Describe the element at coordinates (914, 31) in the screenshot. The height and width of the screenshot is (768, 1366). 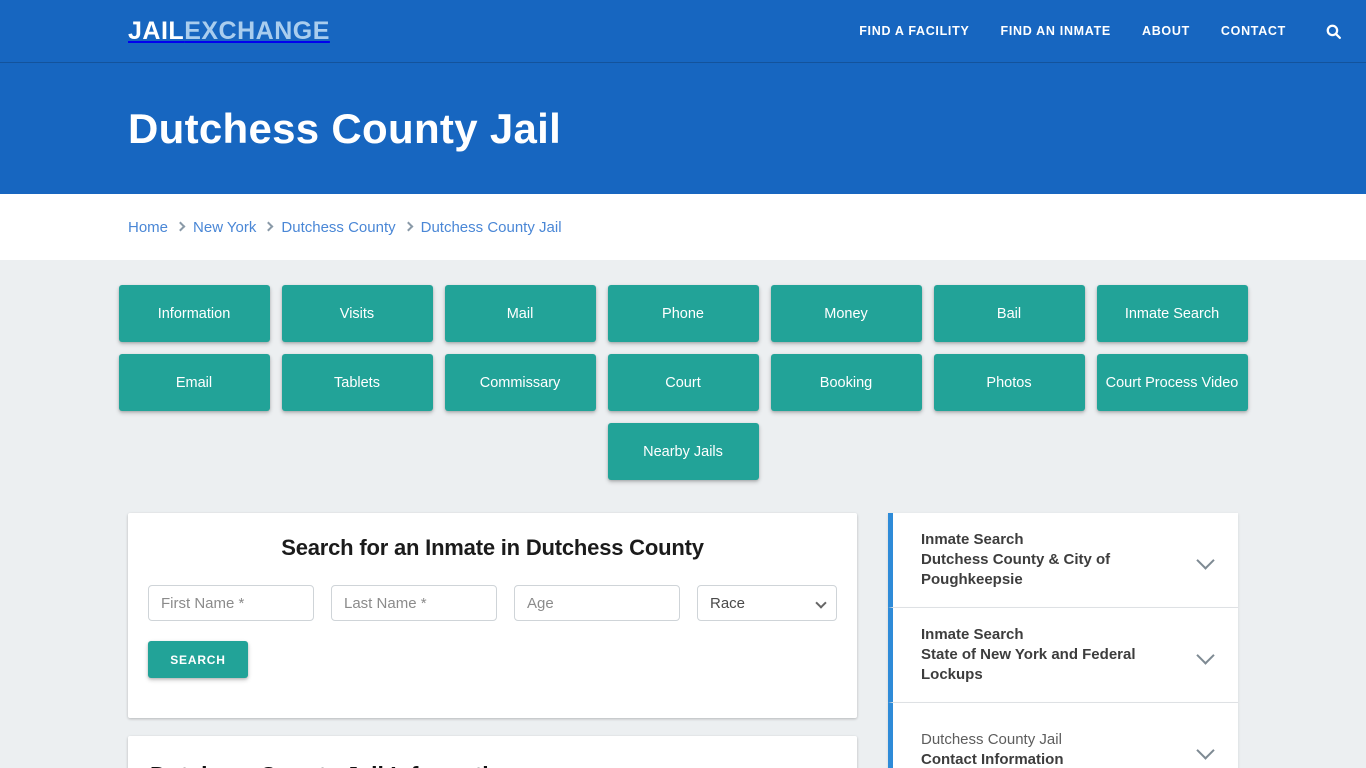
I see `nav-item-find-a-facility: FIND A FACILITY` at that location.